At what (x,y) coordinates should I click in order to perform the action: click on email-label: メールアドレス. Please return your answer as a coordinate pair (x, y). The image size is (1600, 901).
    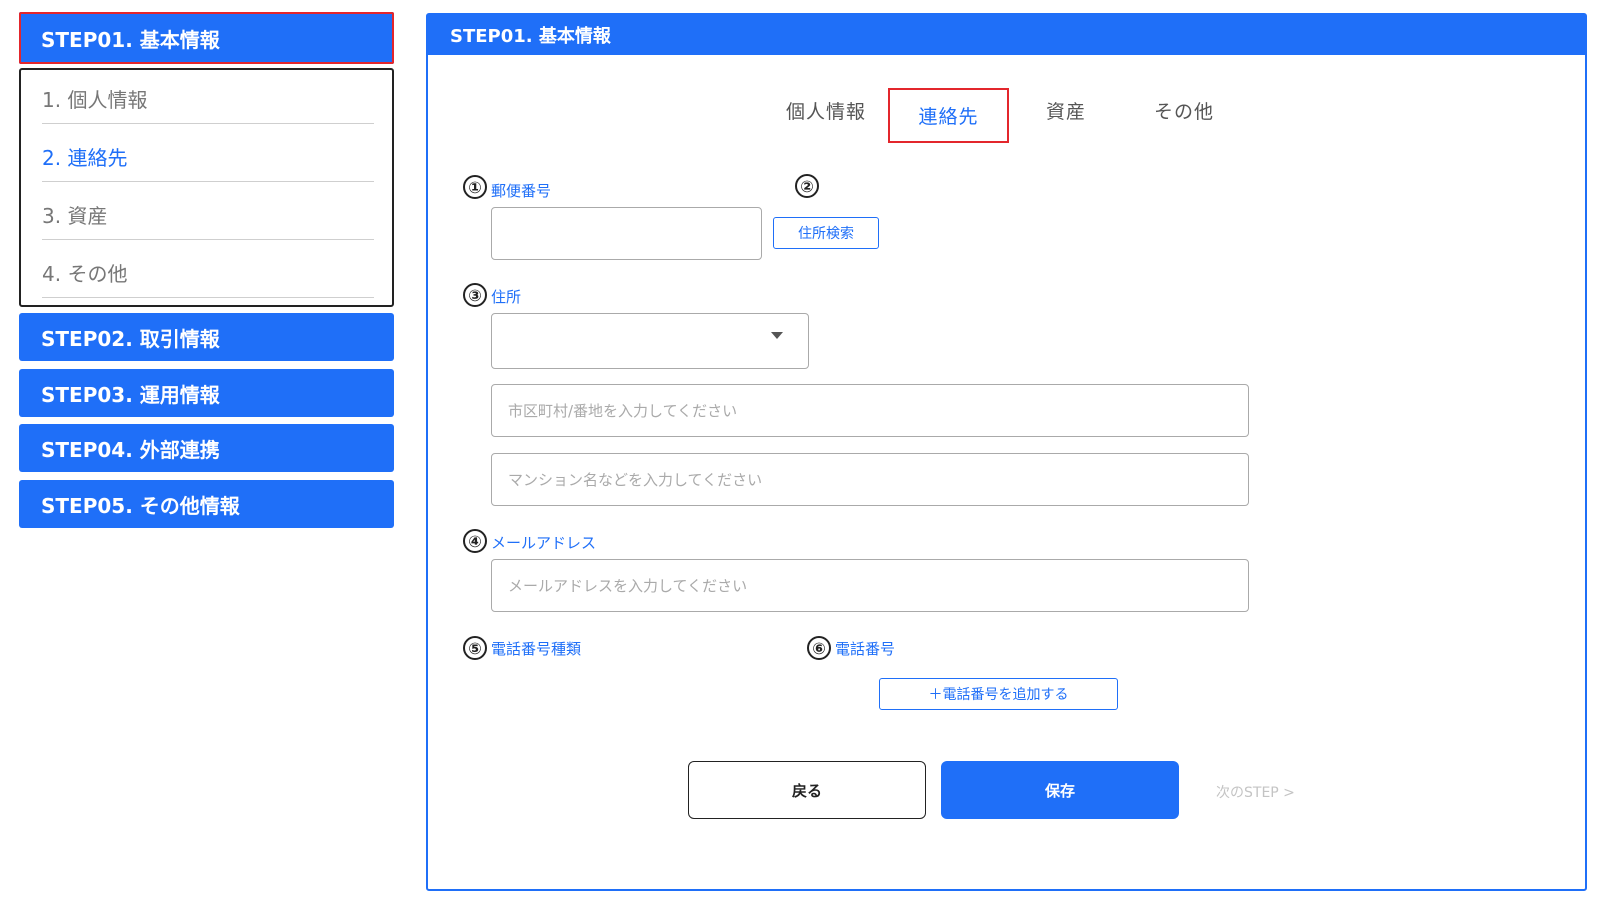
    Looking at the image, I should click on (544, 543).